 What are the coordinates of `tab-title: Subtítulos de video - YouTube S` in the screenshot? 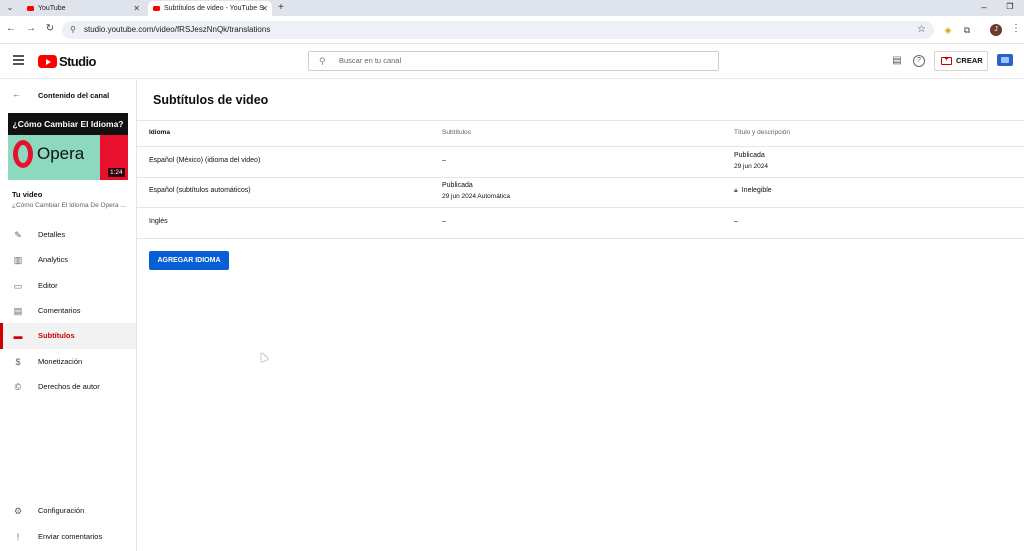 It's located at (214, 8).